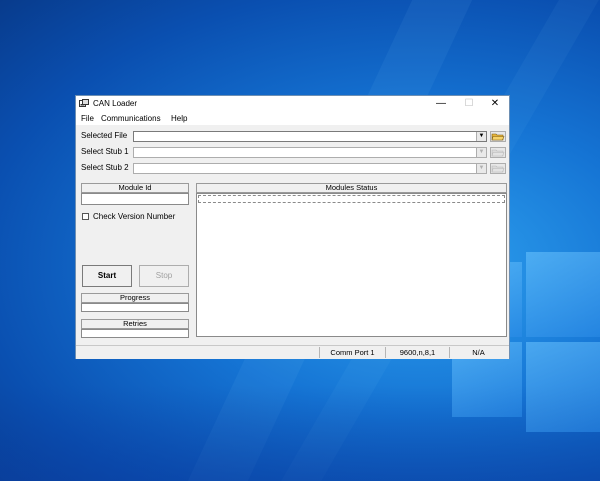 The image size is (600, 481). Describe the element at coordinates (131, 118) in the screenshot. I see `menu-communications: Communications` at that location.